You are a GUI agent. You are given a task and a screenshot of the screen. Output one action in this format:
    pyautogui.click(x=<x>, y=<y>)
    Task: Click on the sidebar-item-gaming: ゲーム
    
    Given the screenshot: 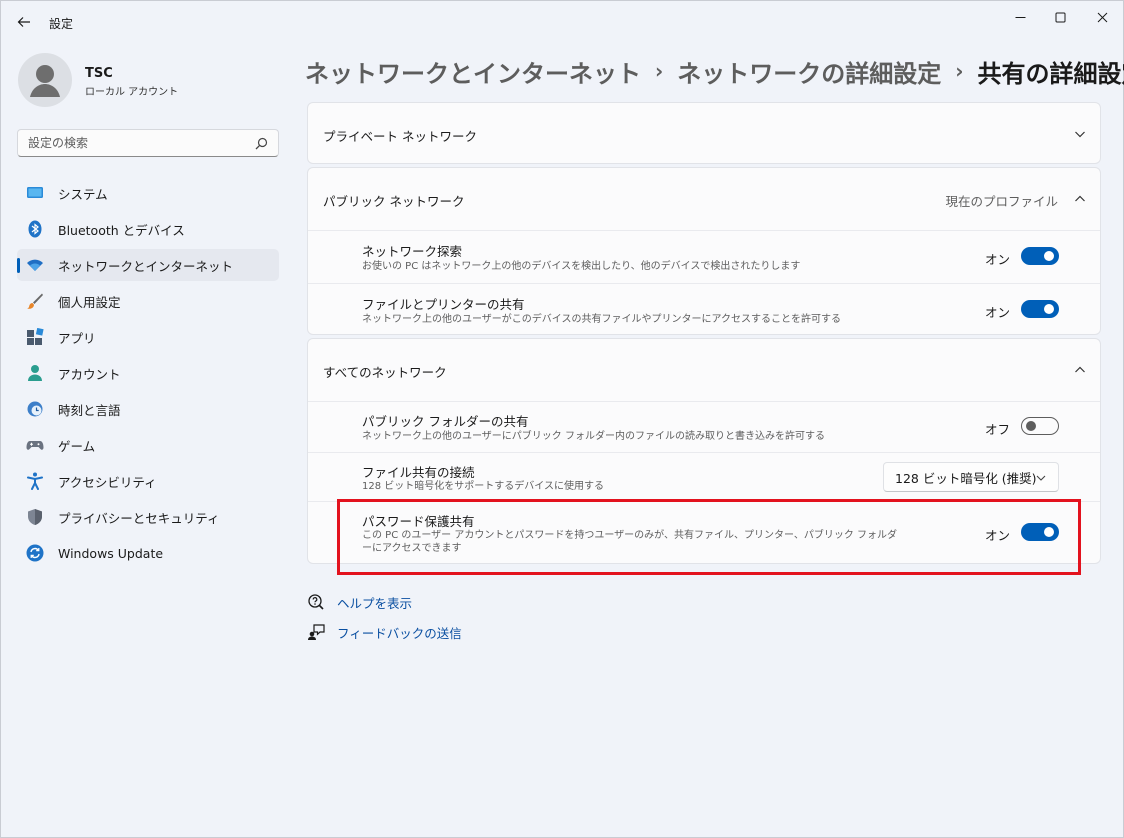 What is the action you would take?
    pyautogui.click(x=148, y=445)
    